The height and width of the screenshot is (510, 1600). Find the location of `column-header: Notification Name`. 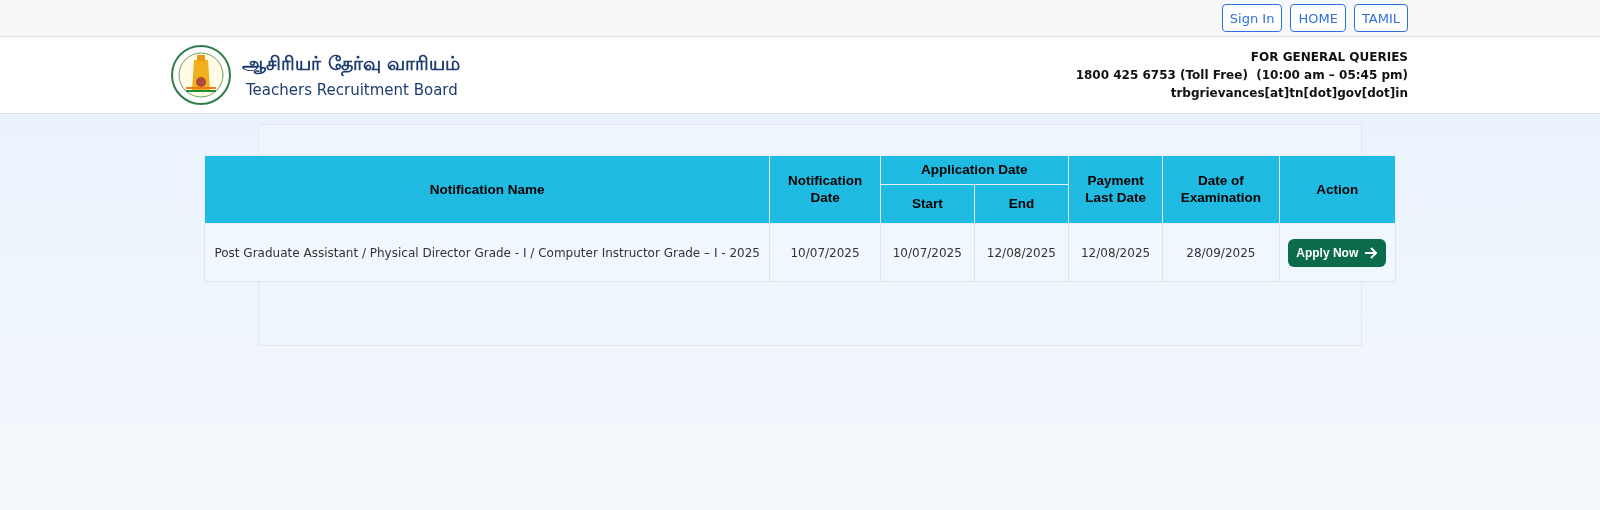

column-header: Notification Name is located at coordinates (487, 189).